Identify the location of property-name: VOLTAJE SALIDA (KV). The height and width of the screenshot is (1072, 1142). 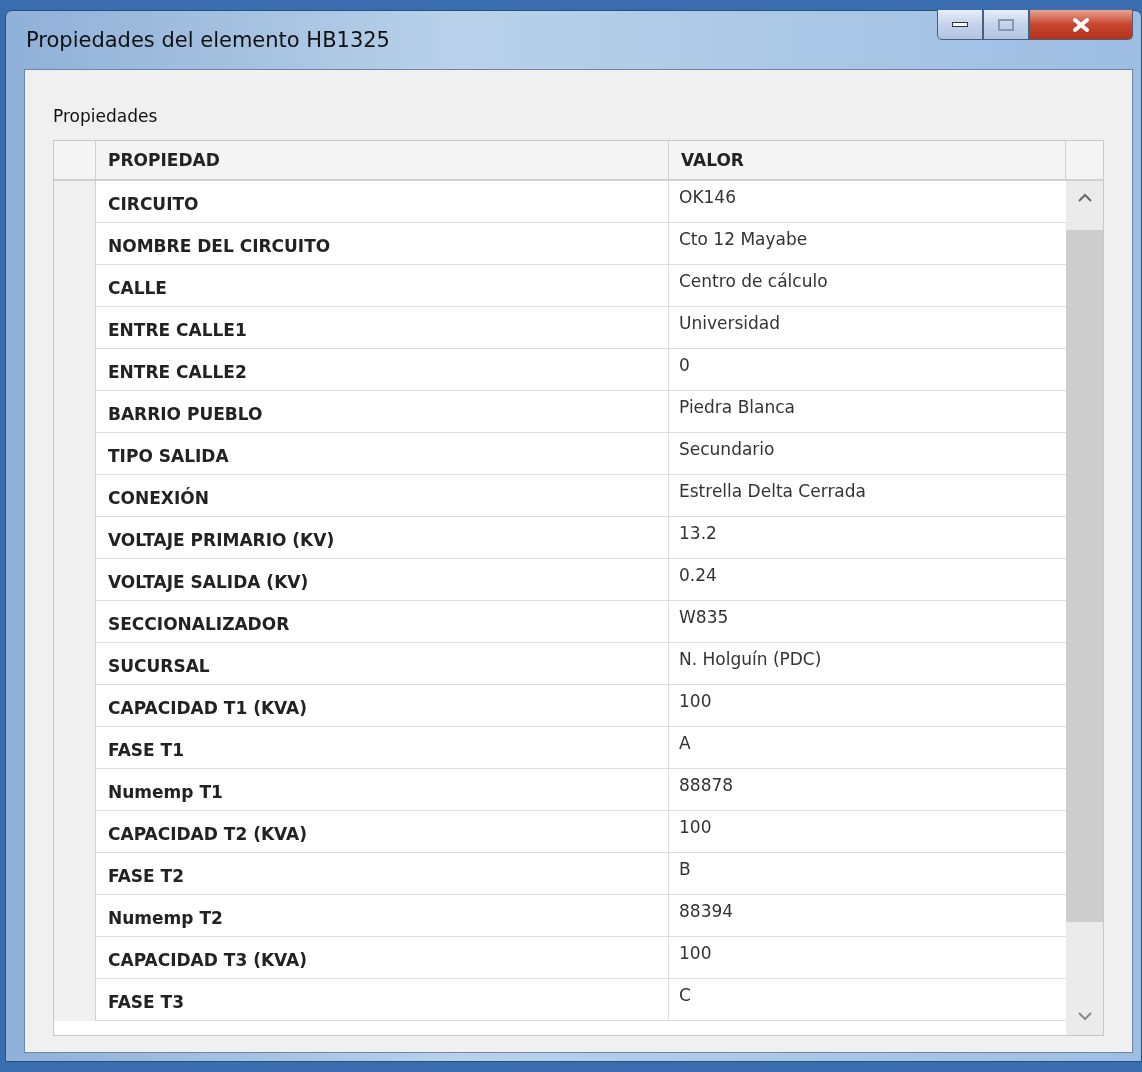
(382, 580).